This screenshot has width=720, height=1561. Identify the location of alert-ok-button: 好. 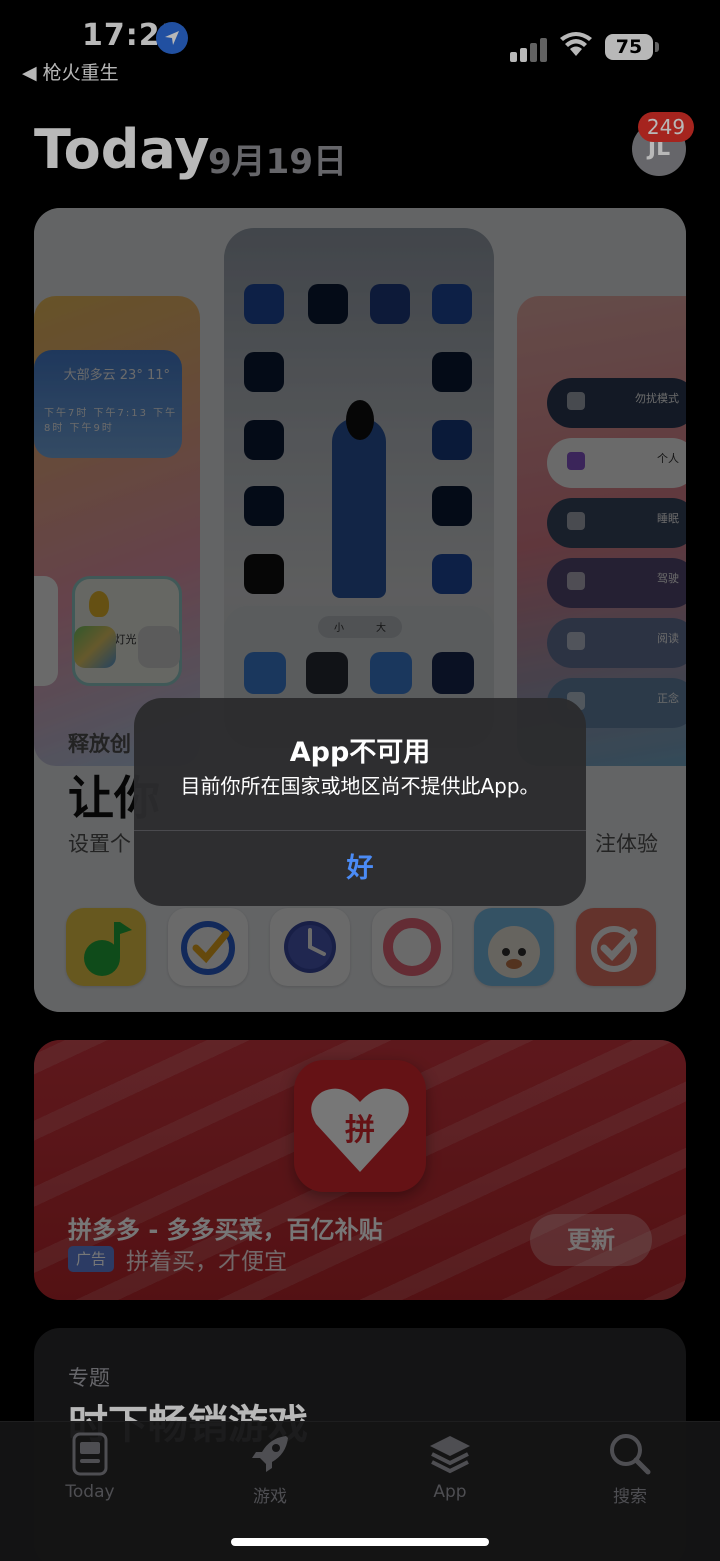
(360, 868).